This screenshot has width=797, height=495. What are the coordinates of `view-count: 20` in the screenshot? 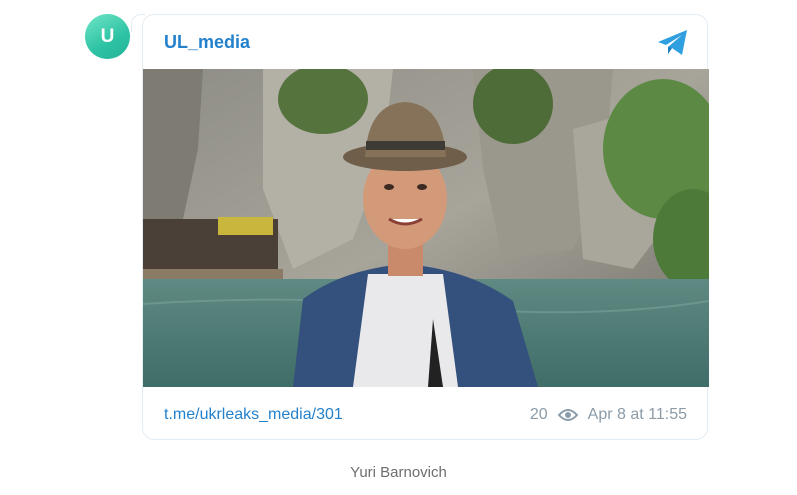 It's located at (538, 414).